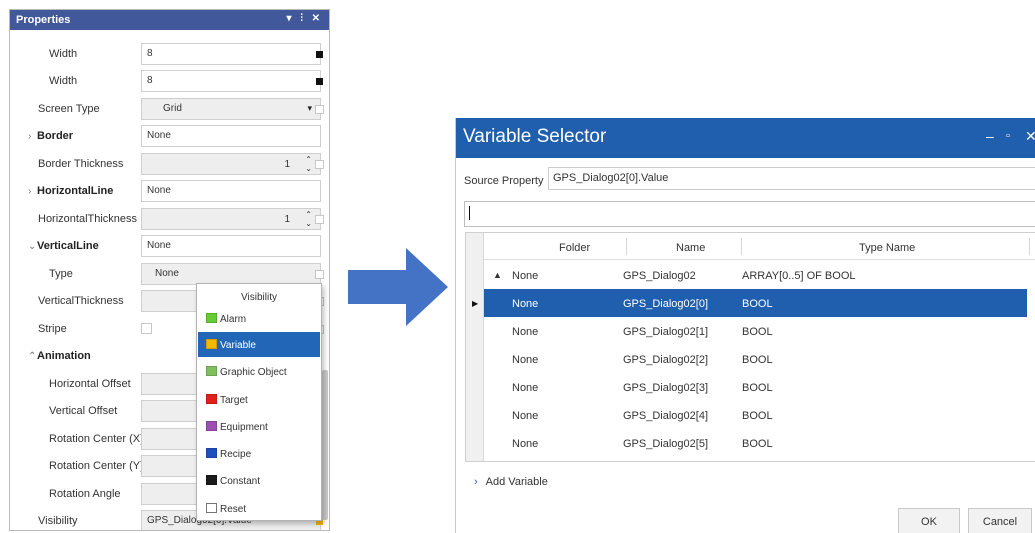 Image resolution: width=1035 pixels, height=533 pixels. What do you see at coordinates (755, 415) in the screenshot?
I see `table-row: None GPS_Dialog02[4] BOOL` at bounding box center [755, 415].